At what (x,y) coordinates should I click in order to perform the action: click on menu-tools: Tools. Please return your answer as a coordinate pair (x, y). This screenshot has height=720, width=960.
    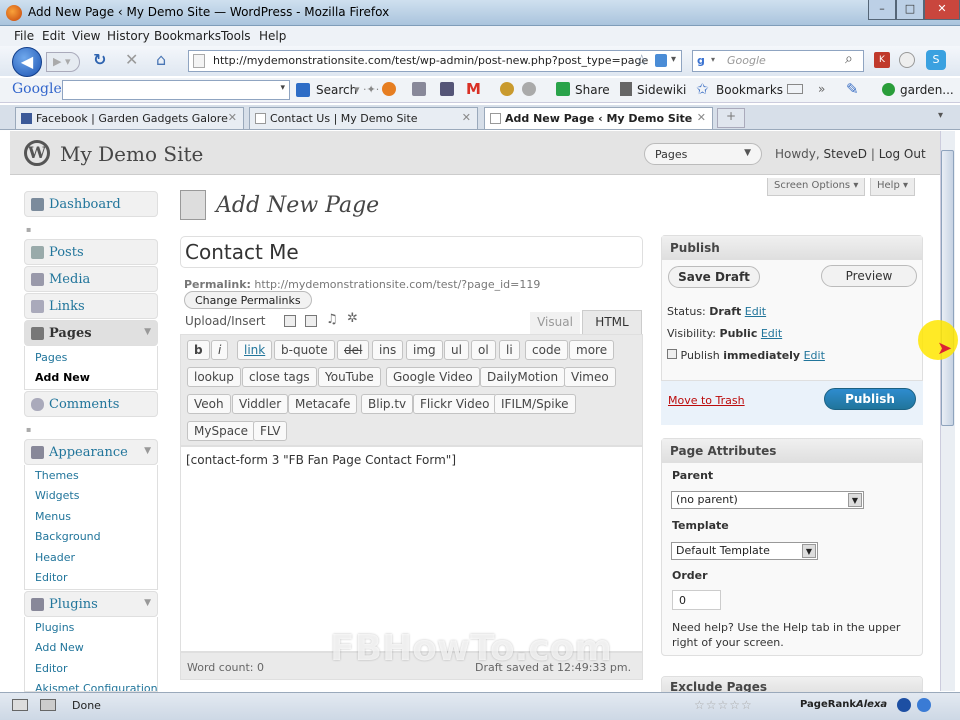
    Looking at the image, I should click on (236, 36).